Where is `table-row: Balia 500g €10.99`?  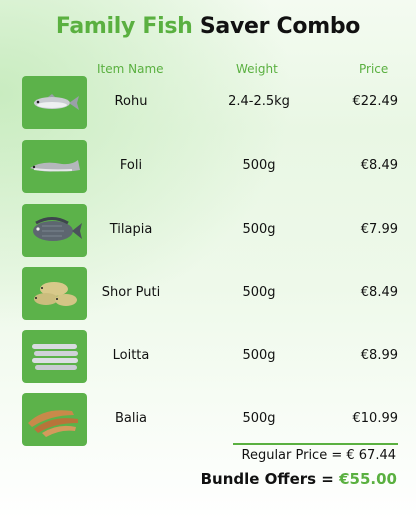 table-row: Balia 500g €10.99 is located at coordinates (208, 419).